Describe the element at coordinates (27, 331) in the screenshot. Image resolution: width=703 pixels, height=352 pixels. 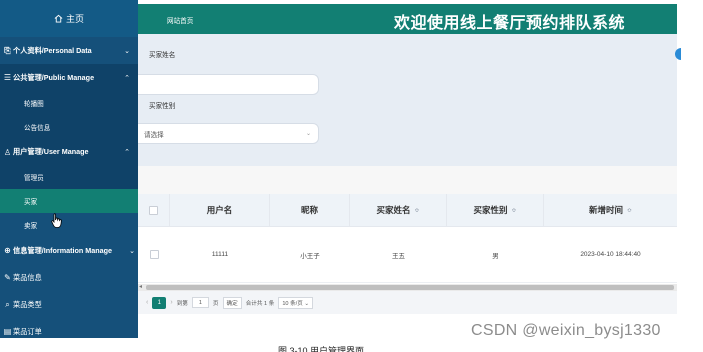
I see `sidebar-group-label: 菜品订单` at that location.